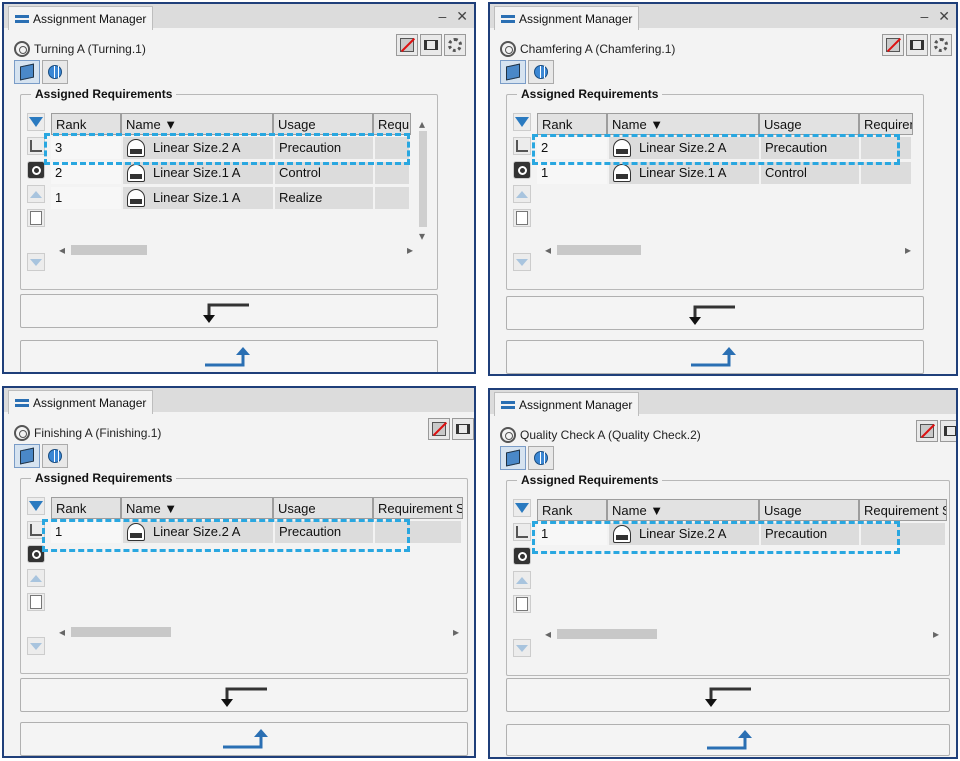 The width and height of the screenshot is (960, 761). What do you see at coordinates (36, 554) in the screenshot?
I see `search-icon` at bounding box center [36, 554].